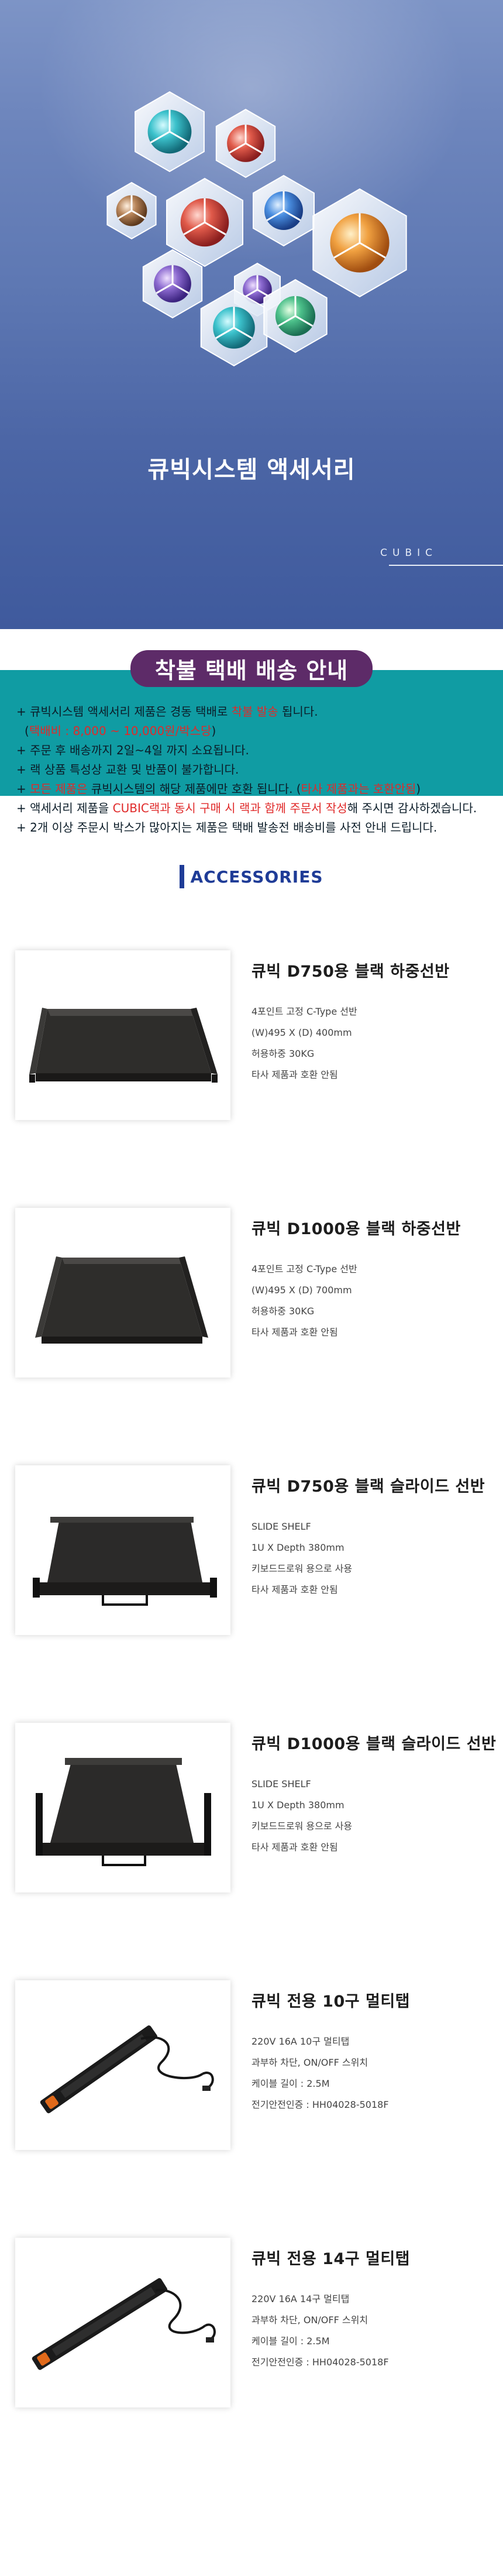 This screenshot has height=2576, width=503. What do you see at coordinates (182, 877) in the screenshot?
I see `heading-accent-bar` at bounding box center [182, 877].